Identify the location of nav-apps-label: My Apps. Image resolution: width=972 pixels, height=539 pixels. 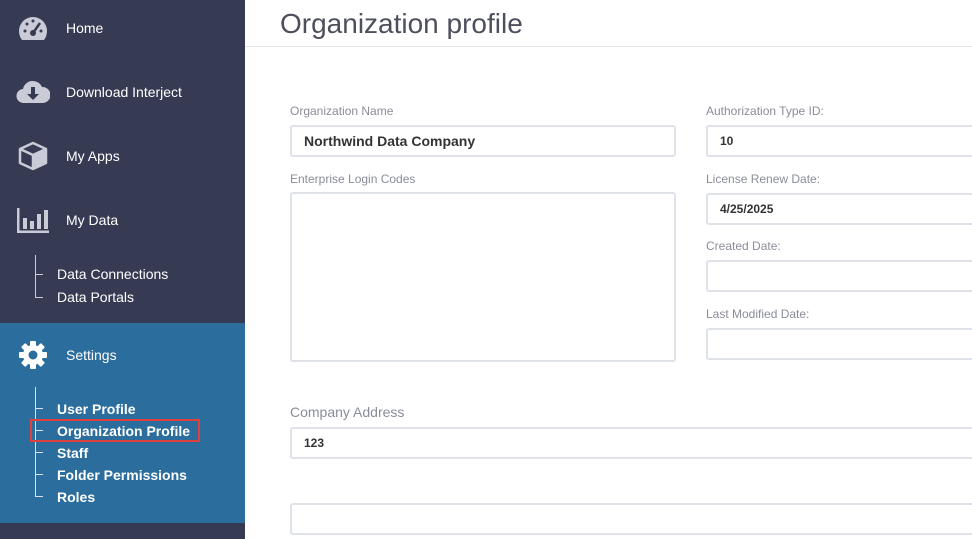
(93, 156).